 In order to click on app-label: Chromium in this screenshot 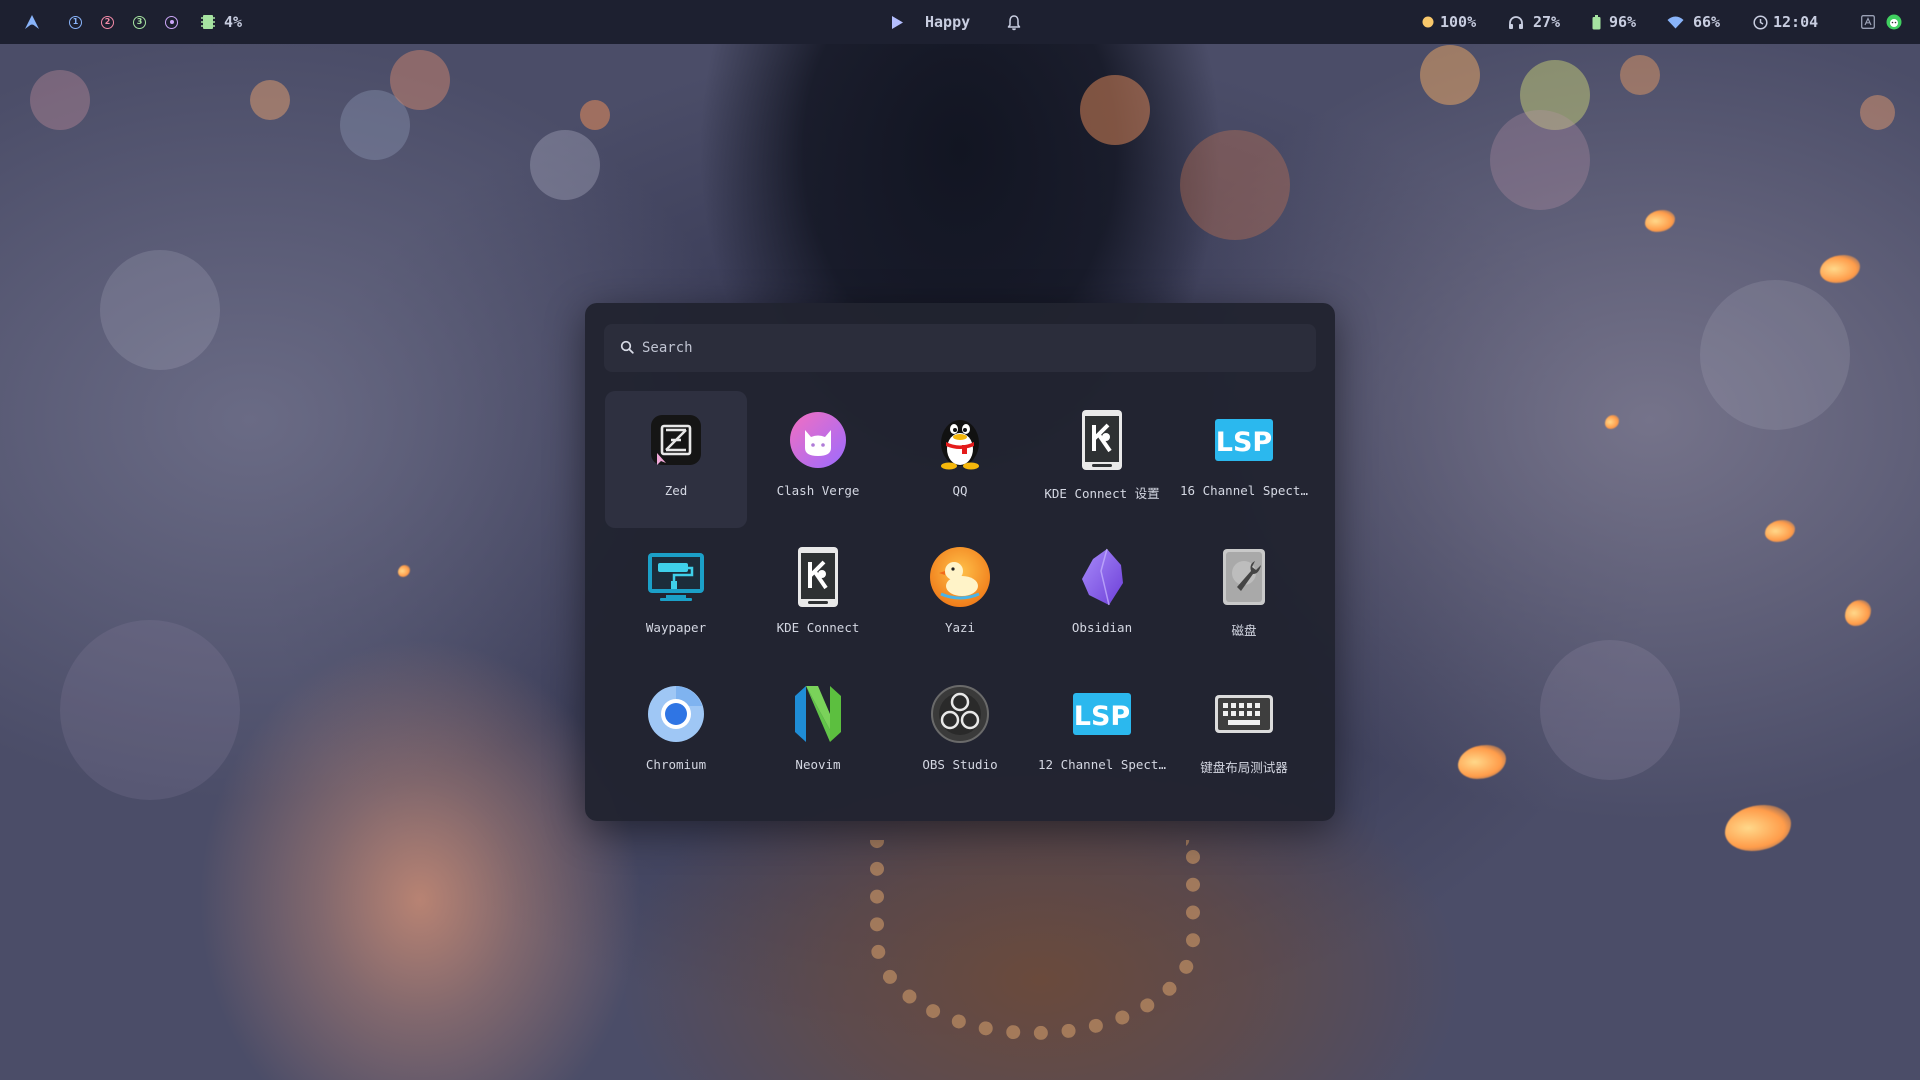, I will do `click(676, 764)`.